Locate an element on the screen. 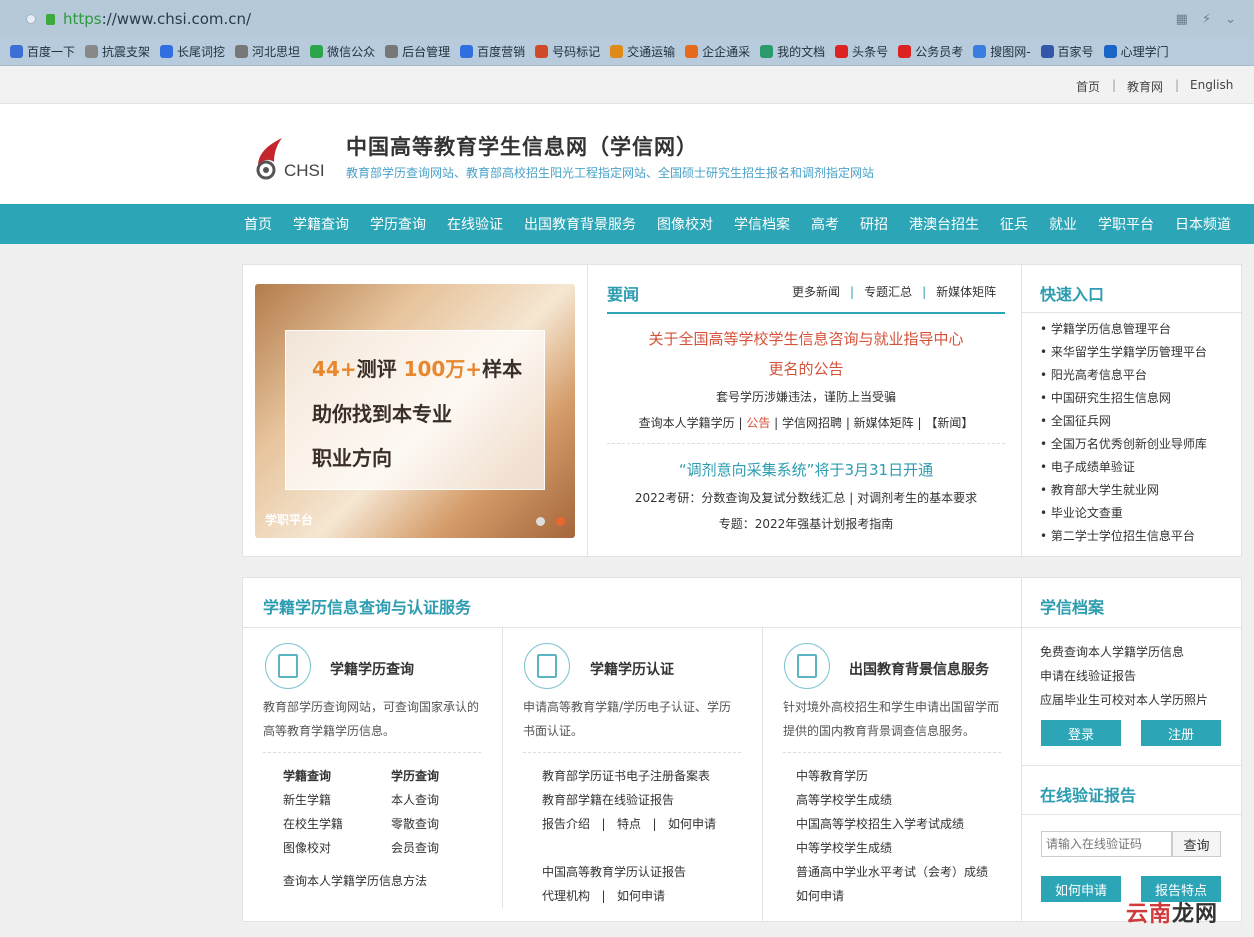  how-apply-button: 如何申请 is located at coordinates (1081, 889).